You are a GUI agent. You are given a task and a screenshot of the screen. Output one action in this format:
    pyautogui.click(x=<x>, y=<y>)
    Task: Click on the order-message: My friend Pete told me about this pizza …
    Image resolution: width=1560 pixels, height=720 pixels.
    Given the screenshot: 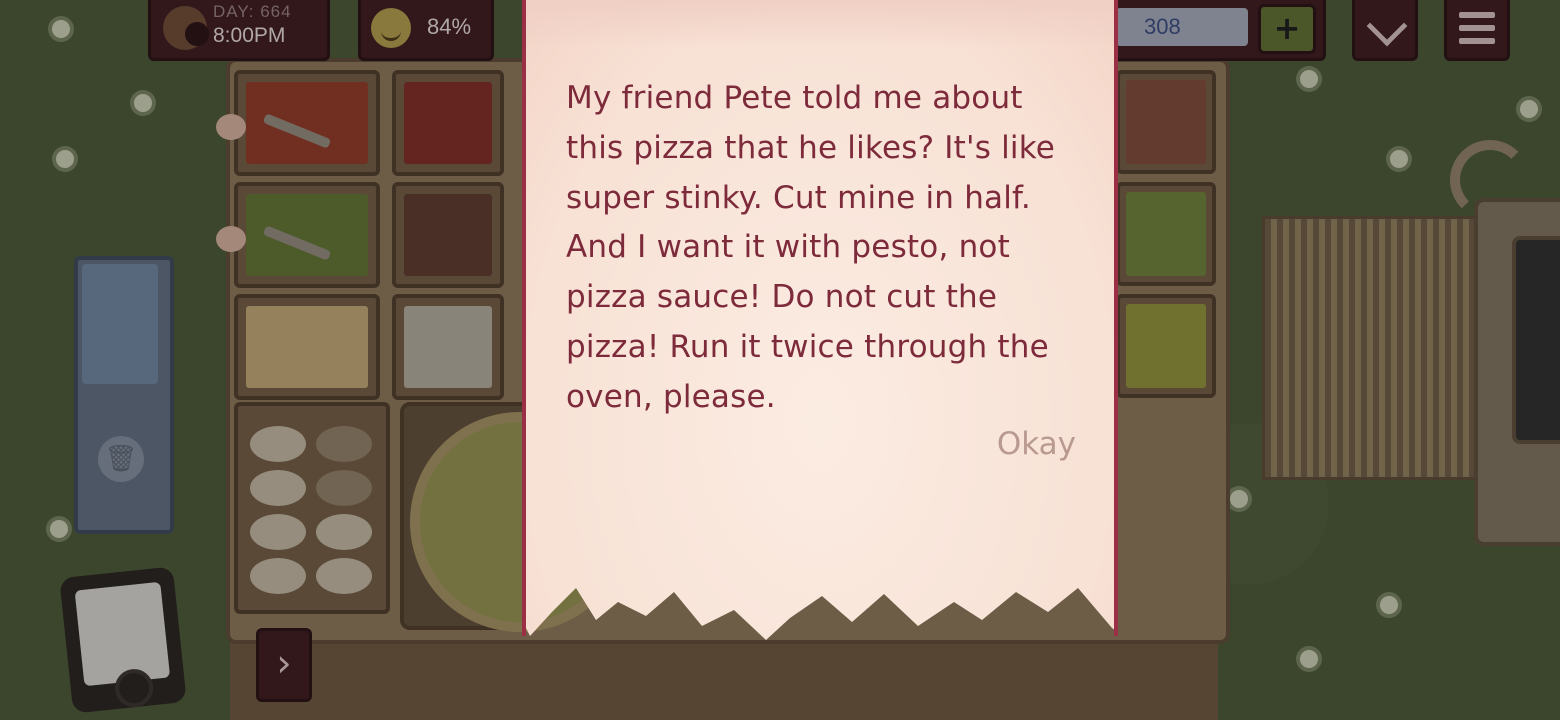 What is the action you would take?
    pyautogui.click(x=811, y=247)
    